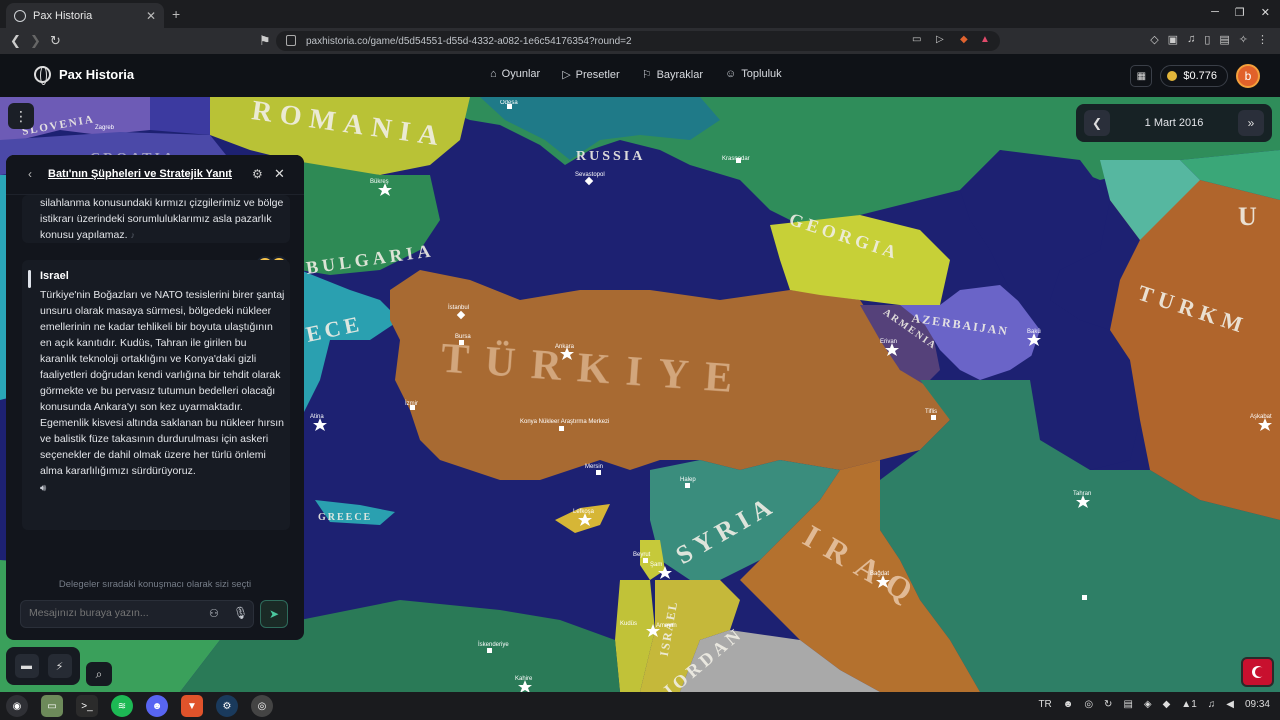 This screenshot has height=720, width=1280. What do you see at coordinates (55, 41) in the screenshot?
I see `reload-icon: ↻` at bounding box center [55, 41].